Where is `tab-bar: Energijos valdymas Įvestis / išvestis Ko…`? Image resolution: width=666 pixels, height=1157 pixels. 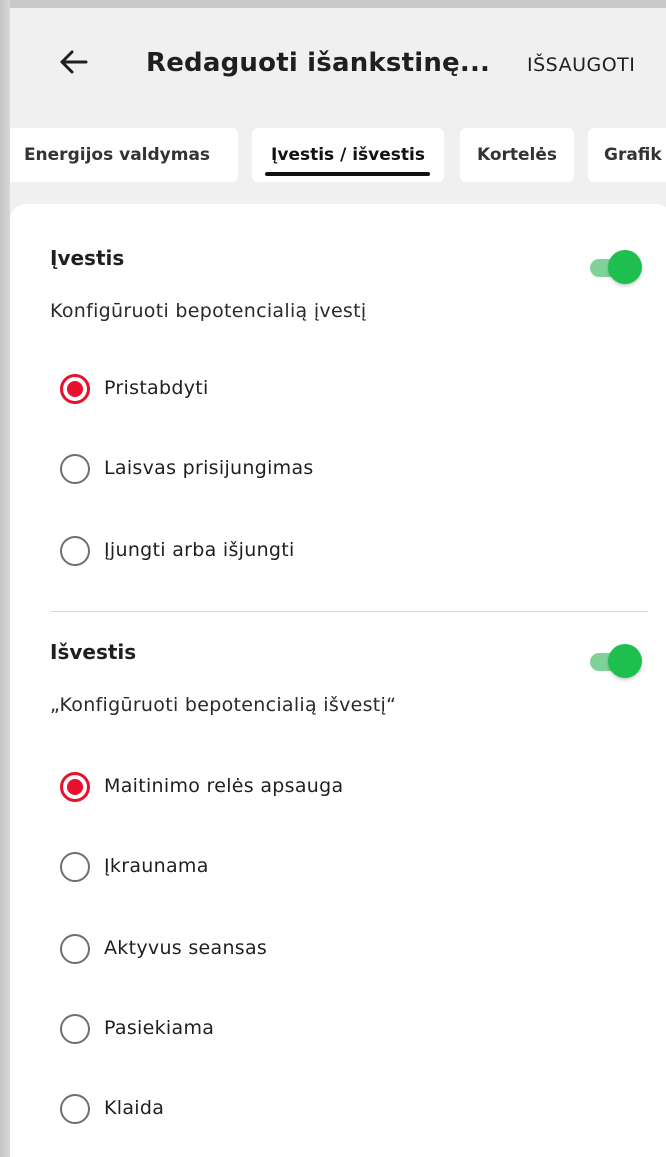
tab-bar: Energijos valdymas Įvestis / išvestis Ko… is located at coordinates (338, 157).